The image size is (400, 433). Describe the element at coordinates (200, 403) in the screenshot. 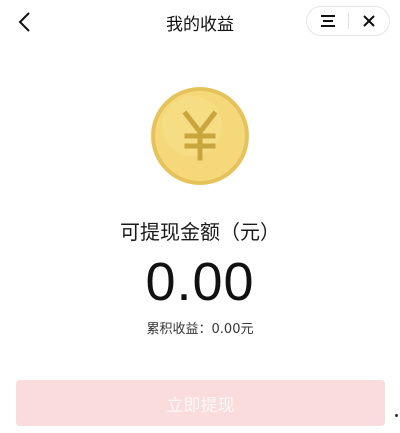

I see `withdraw-button: 立即提现` at that location.